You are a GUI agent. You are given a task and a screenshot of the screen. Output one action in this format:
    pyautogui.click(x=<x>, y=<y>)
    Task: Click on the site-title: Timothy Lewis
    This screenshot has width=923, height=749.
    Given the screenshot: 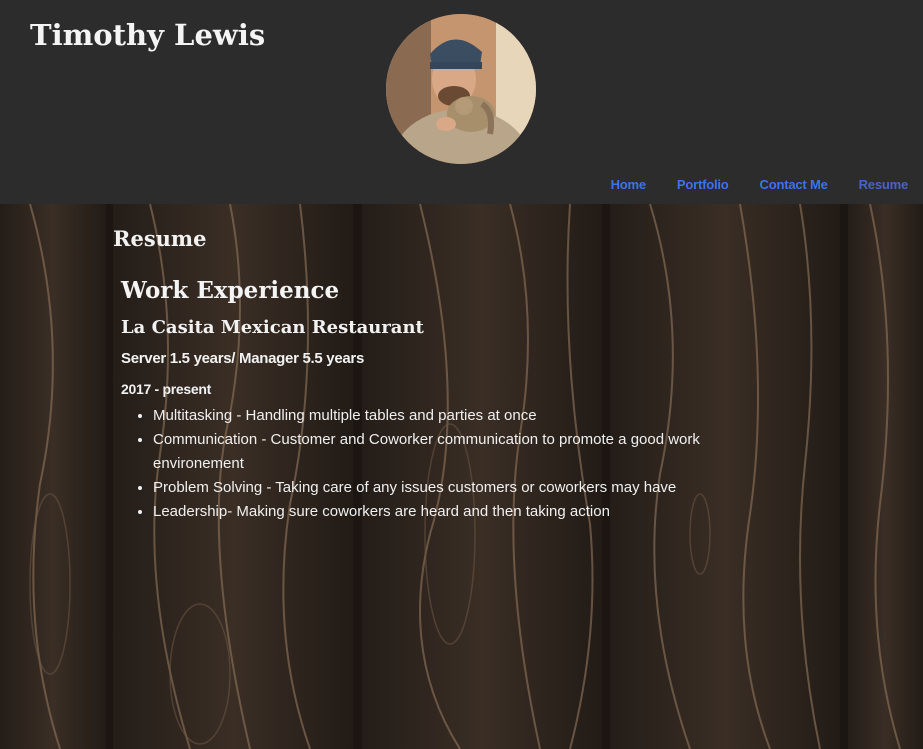 What is the action you would take?
    pyautogui.click(x=148, y=35)
    